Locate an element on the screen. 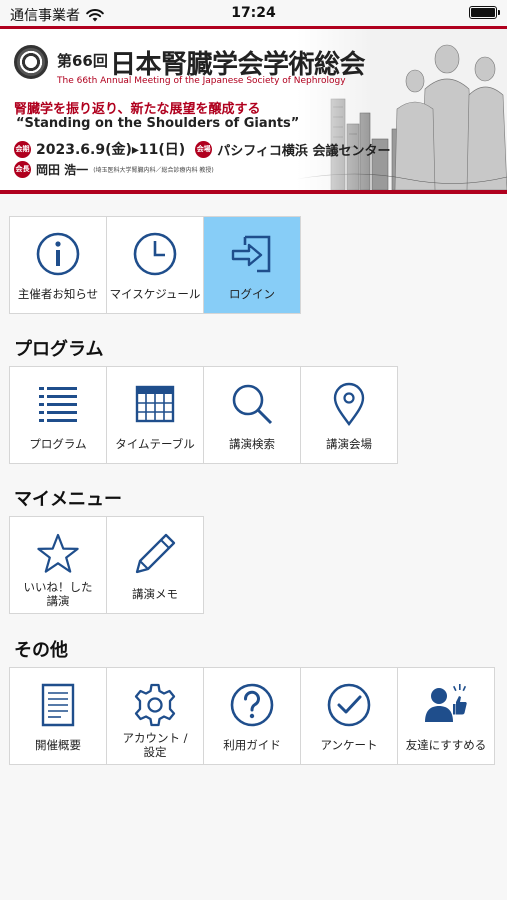 Image resolution: width=507 pixels, height=900 pixels. tile-announcements: 主催者お知らせ is located at coordinates (58, 265).